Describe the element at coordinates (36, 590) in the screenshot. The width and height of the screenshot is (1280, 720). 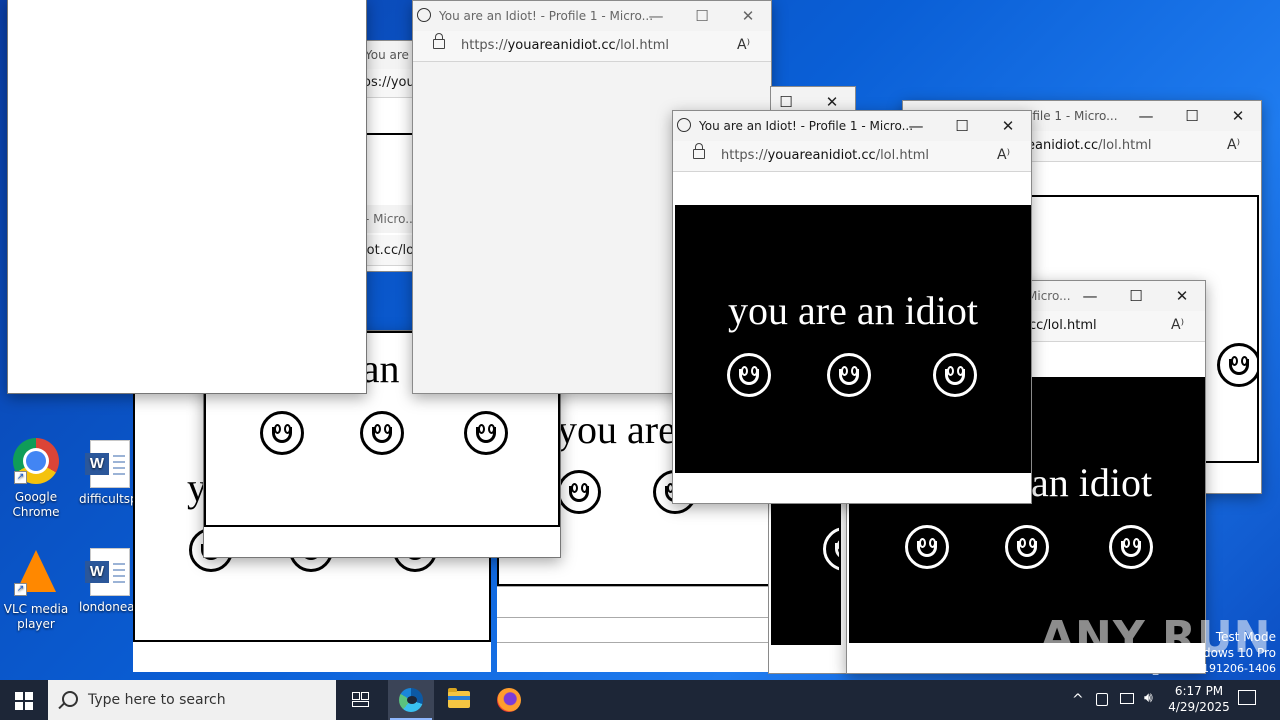
I see `desktop-icon-vlc: ↗ VLC media player` at that location.